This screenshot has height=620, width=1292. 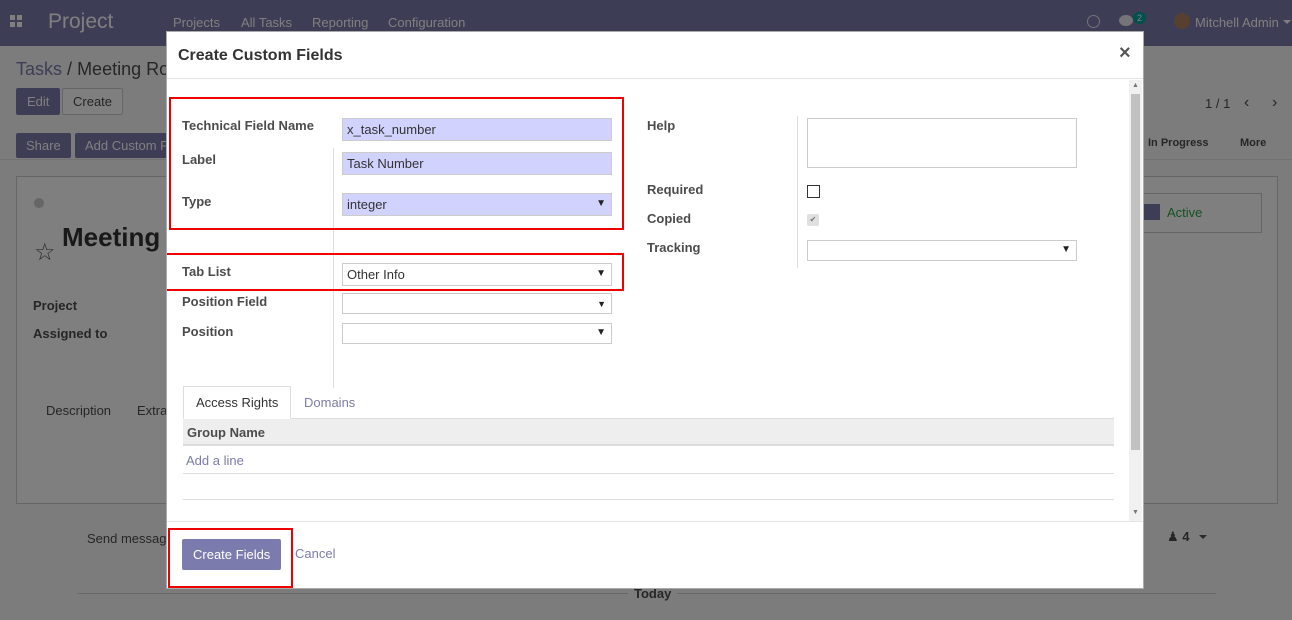 I want to click on highlight-box-create, so click(x=230, y=558).